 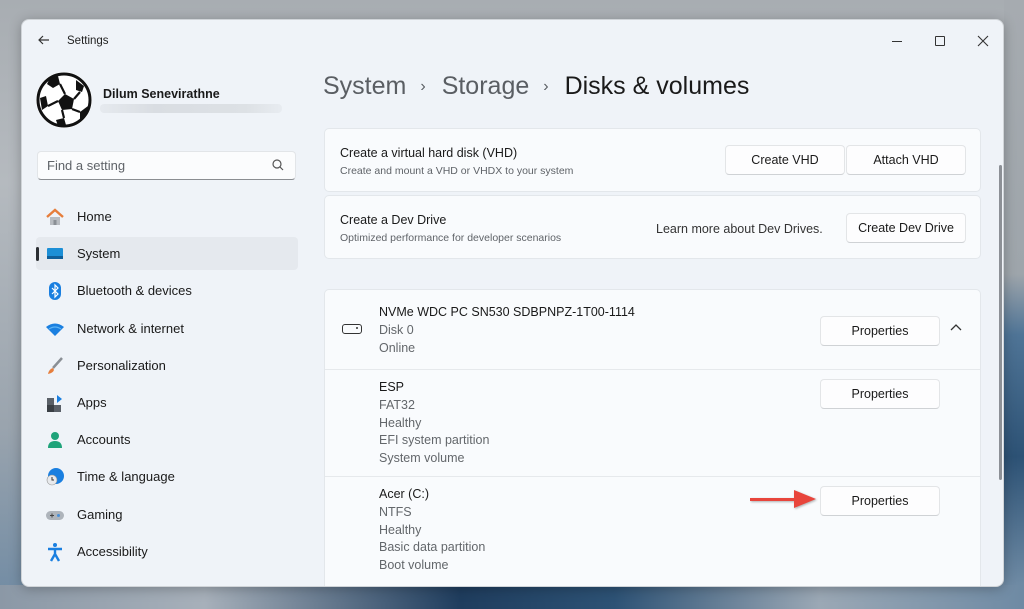 I want to click on maximize-icon, so click(x=940, y=41).